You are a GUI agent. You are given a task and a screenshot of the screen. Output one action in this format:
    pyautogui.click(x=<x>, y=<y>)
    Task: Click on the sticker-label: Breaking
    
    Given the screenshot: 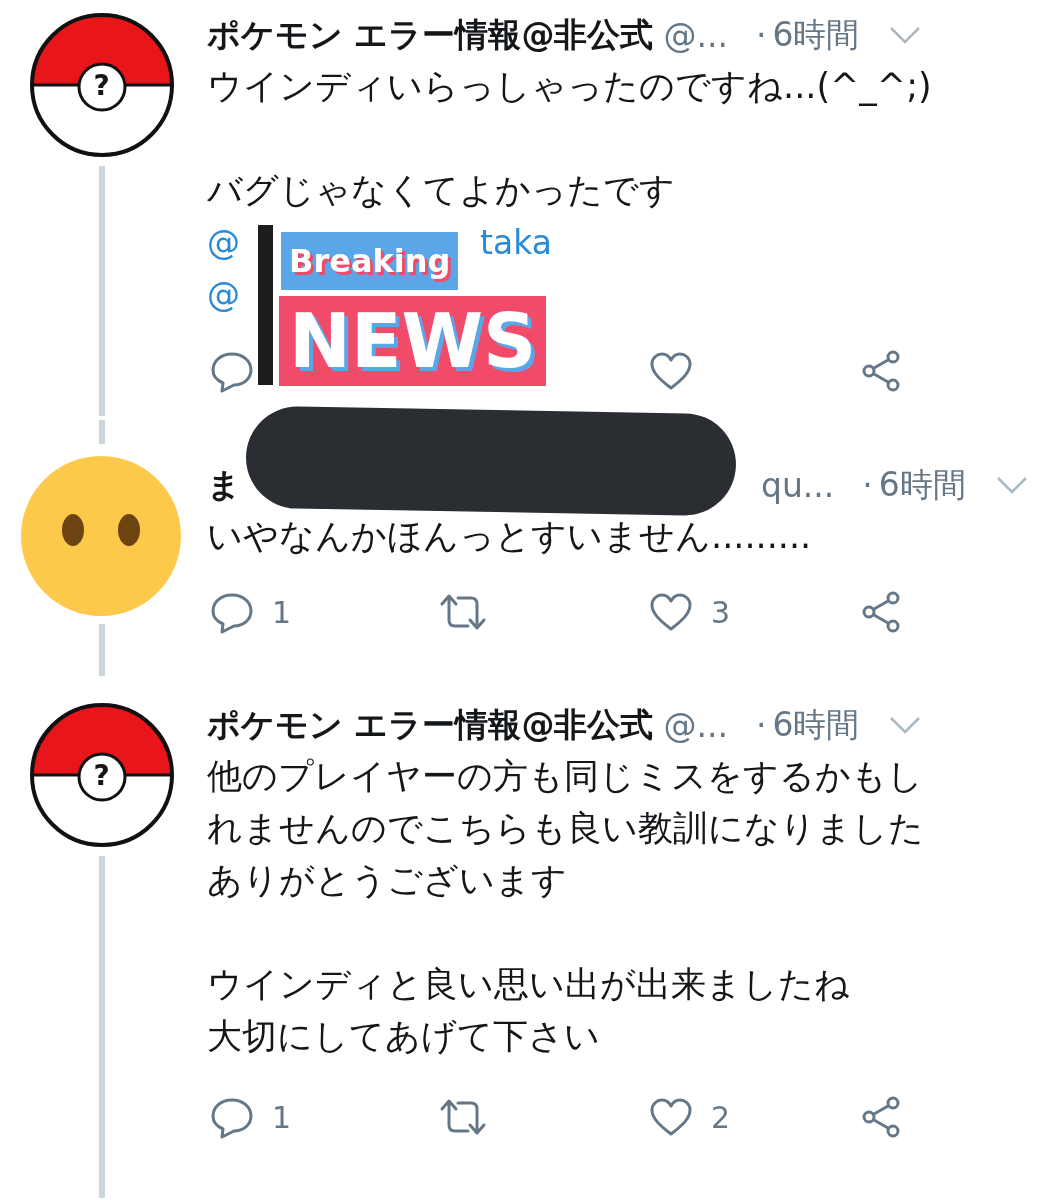 What is the action you would take?
    pyautogui.click(x=370, y=261)
    